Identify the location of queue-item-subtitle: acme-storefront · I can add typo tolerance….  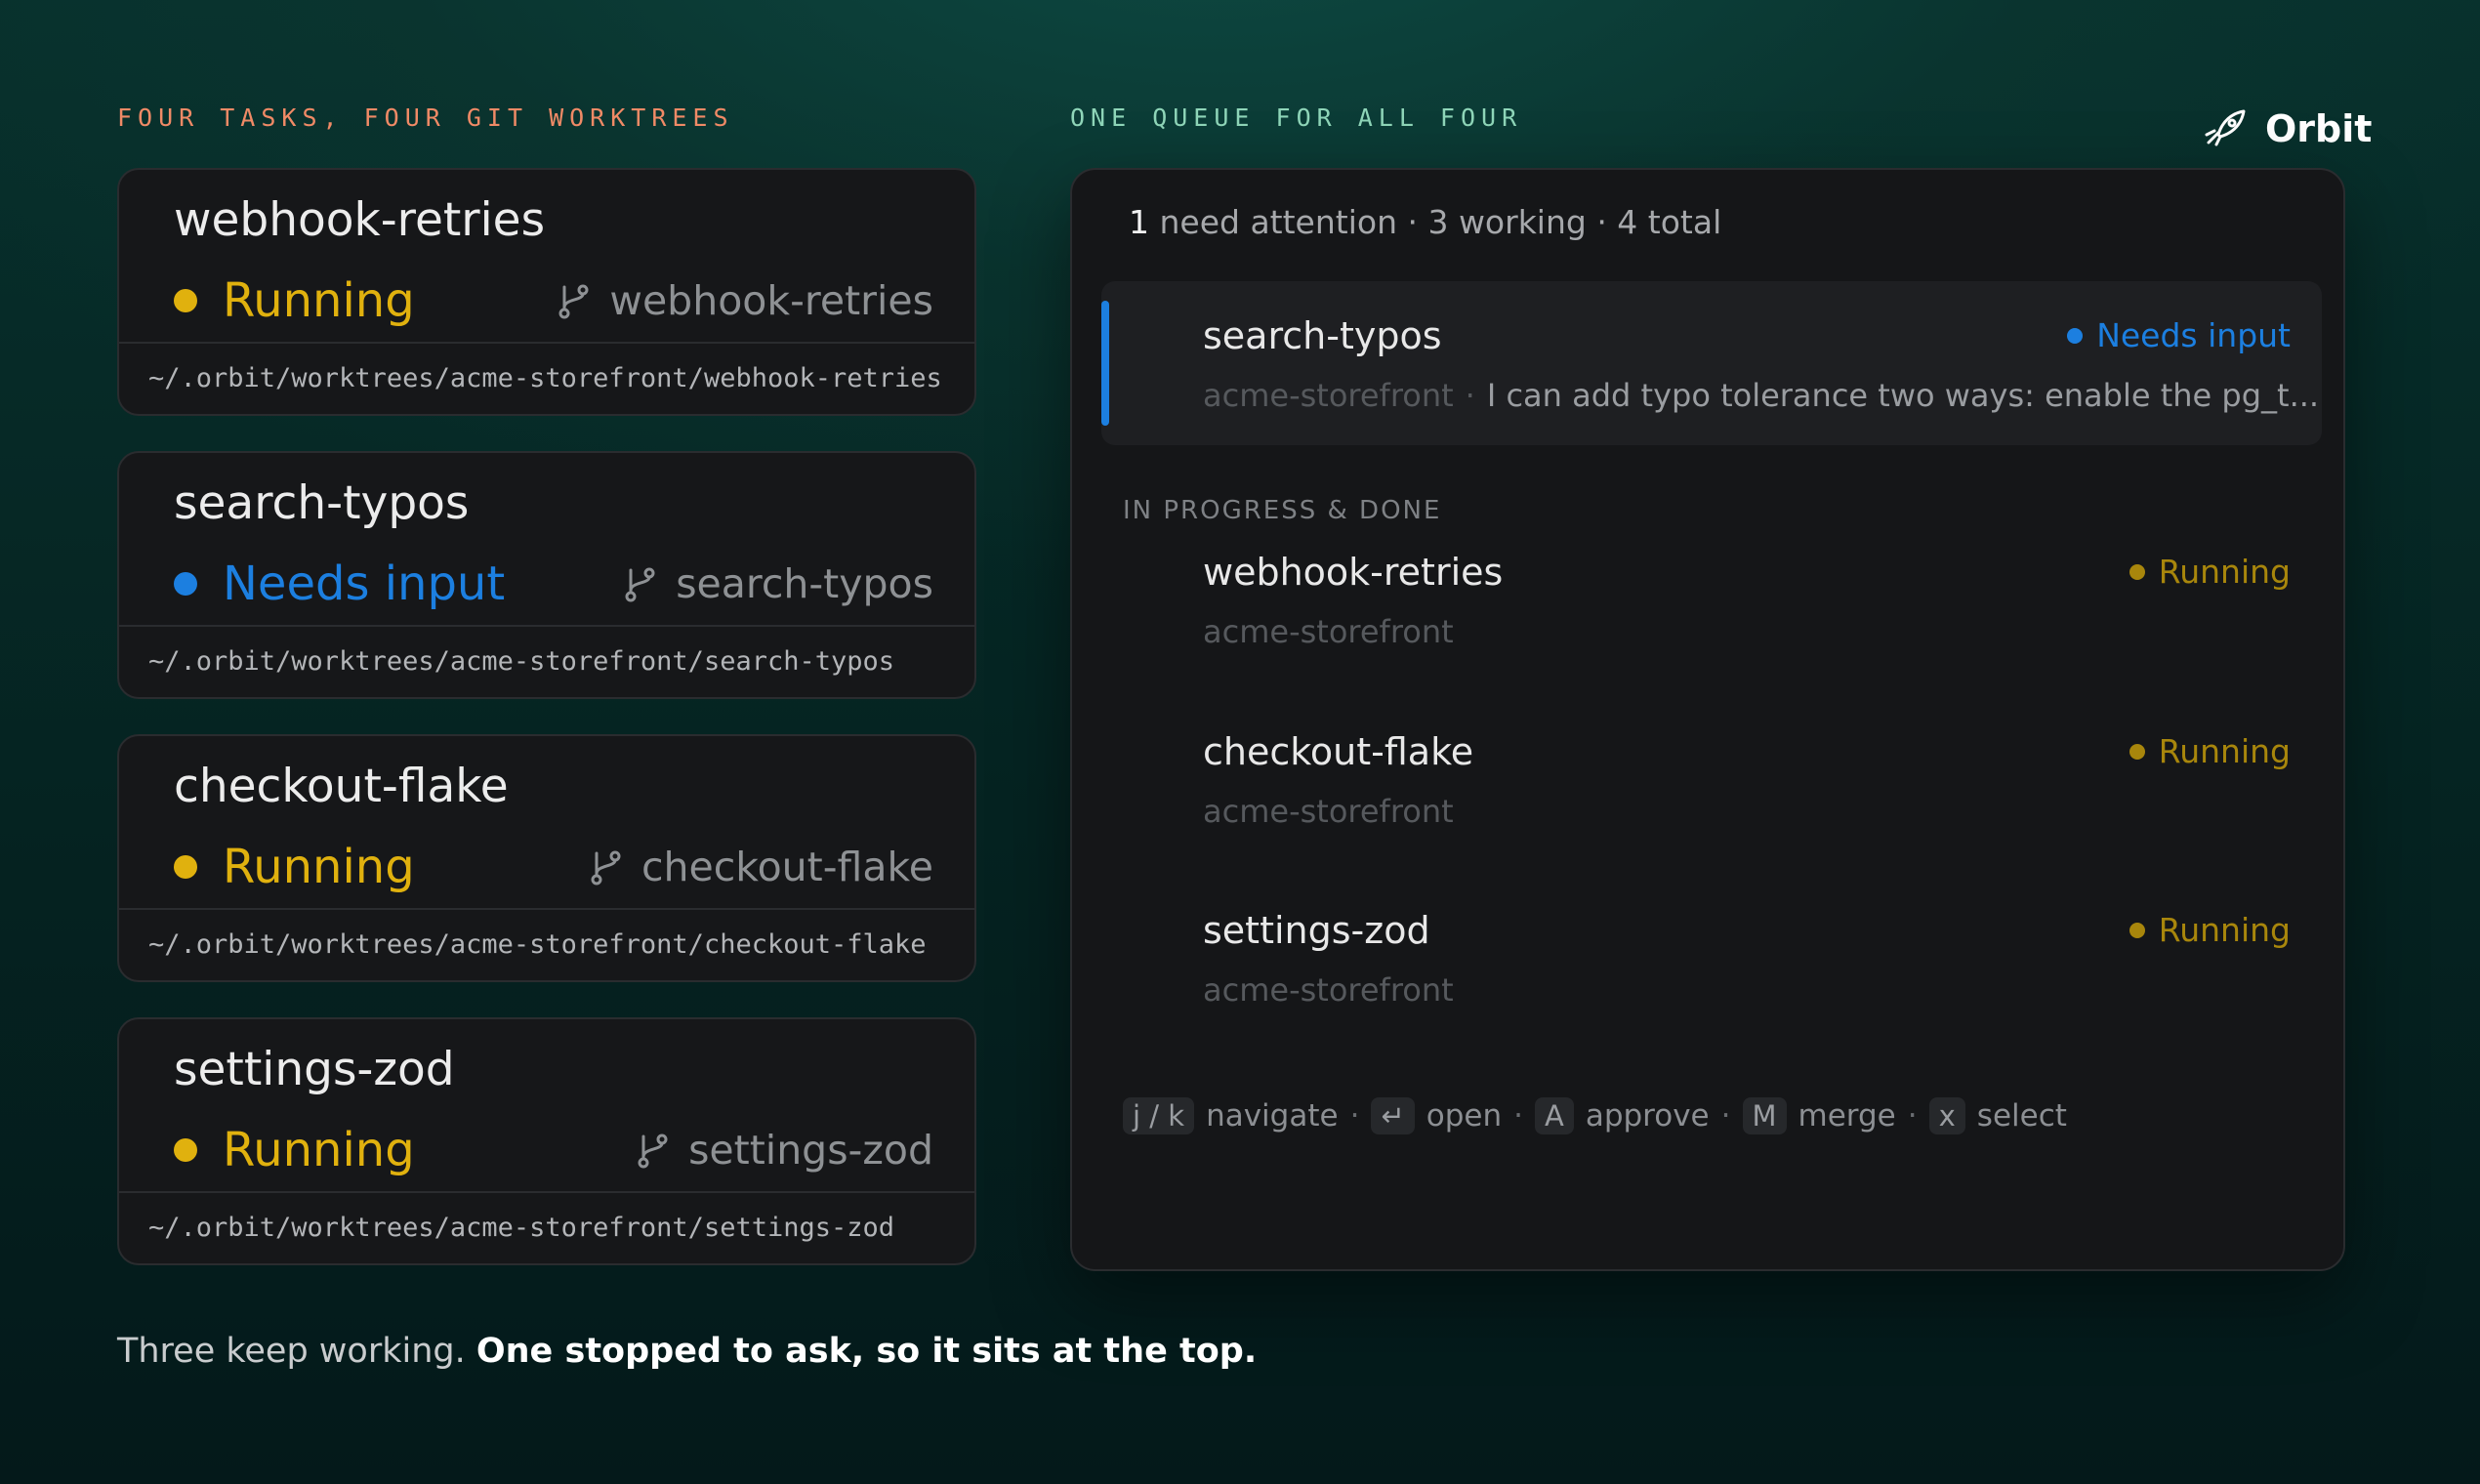
(1761, 396).